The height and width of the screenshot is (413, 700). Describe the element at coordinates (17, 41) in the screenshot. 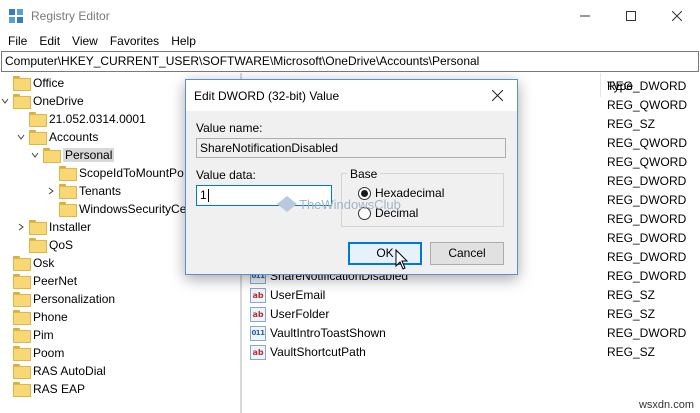

I see `menu-file: File` at that location.